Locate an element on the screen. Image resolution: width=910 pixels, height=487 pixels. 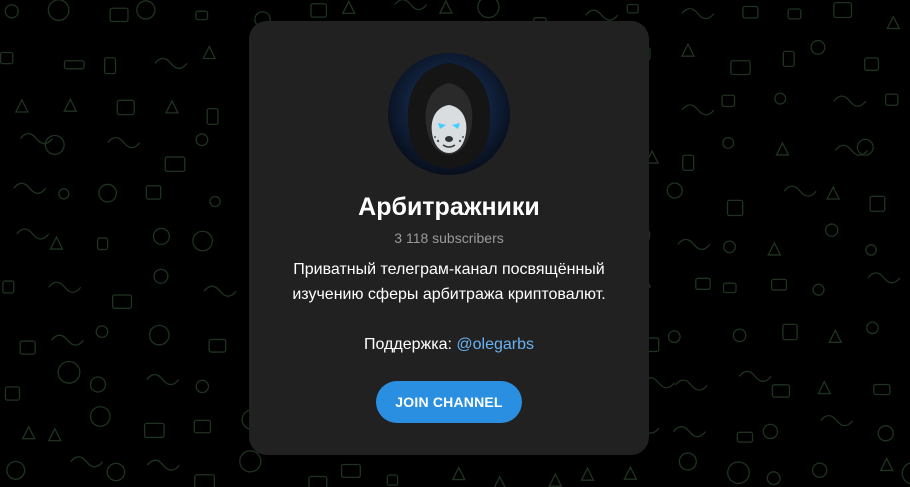
description-line: изучению сферы арбитража криптовалют. is located at coordinates (449, 294).